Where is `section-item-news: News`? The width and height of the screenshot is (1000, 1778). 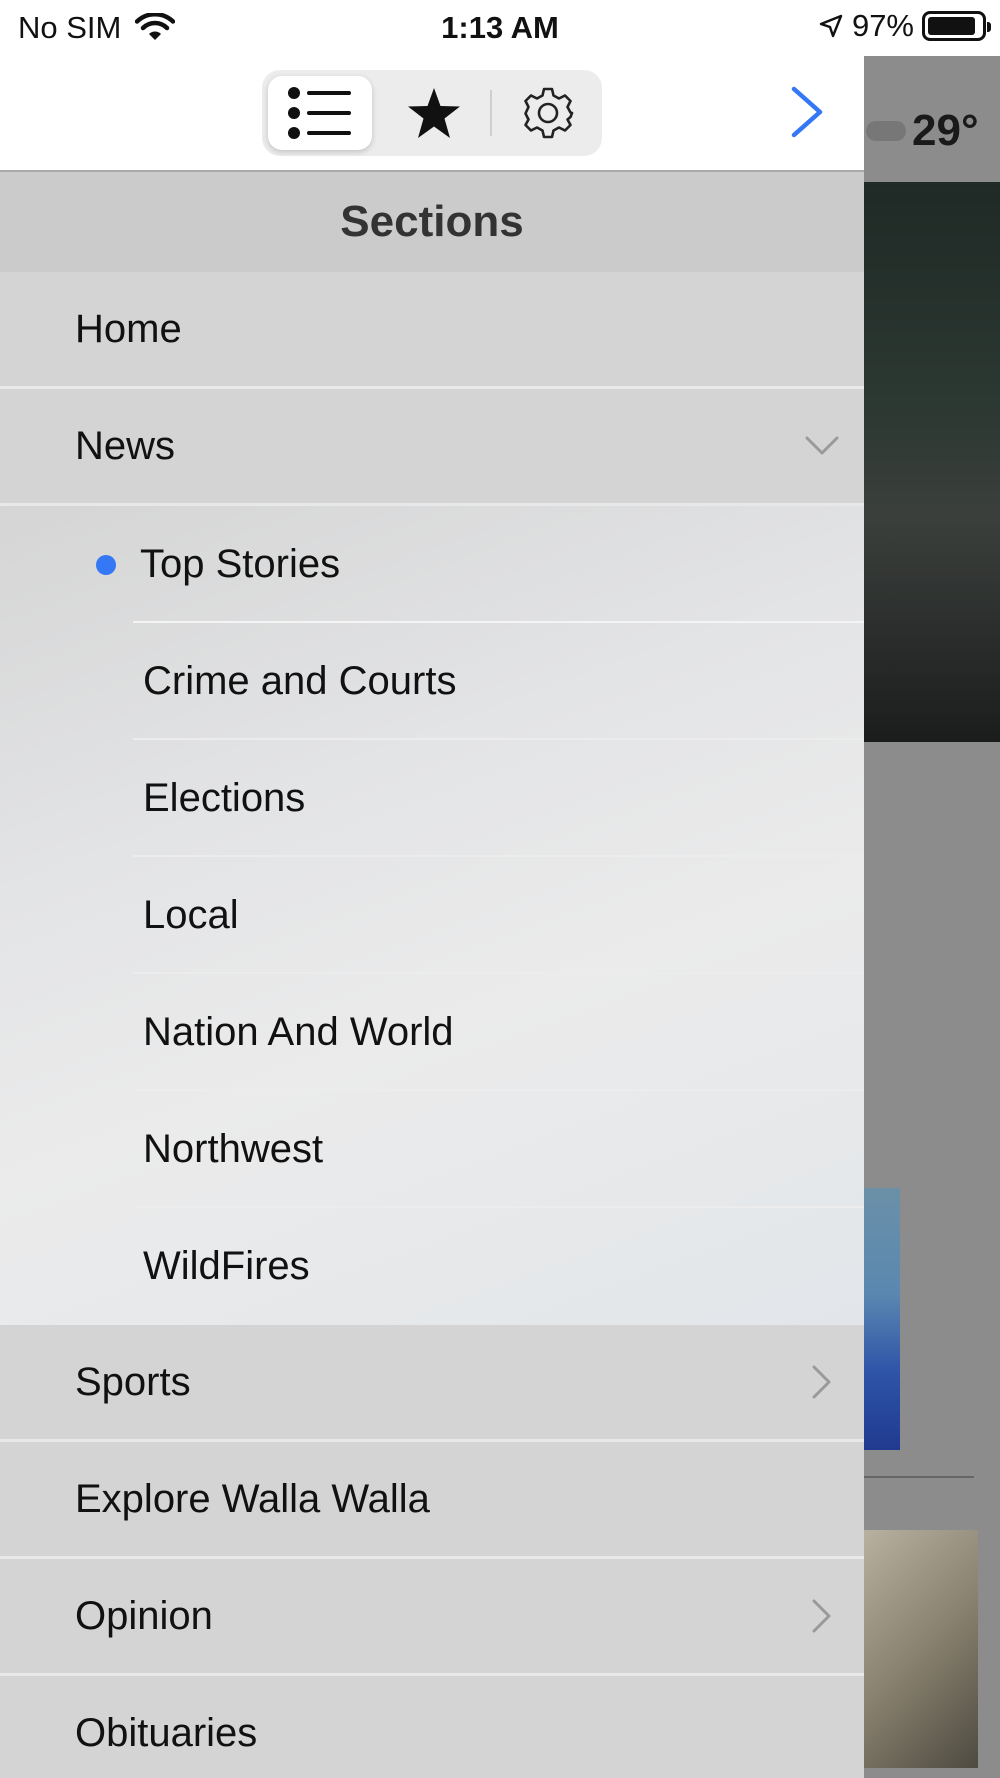
section-item-news: News is located at coordinates (432, 447).